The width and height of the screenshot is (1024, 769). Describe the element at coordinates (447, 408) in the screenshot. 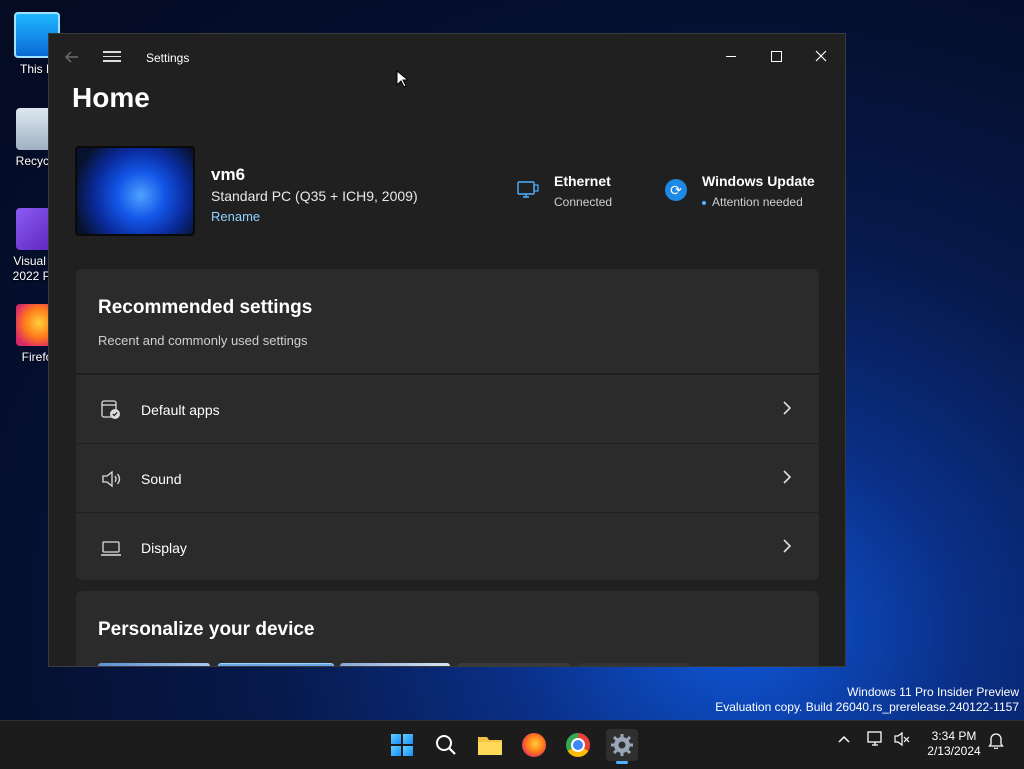

I see `recommended-item-default-apps: Default apps` at that location.